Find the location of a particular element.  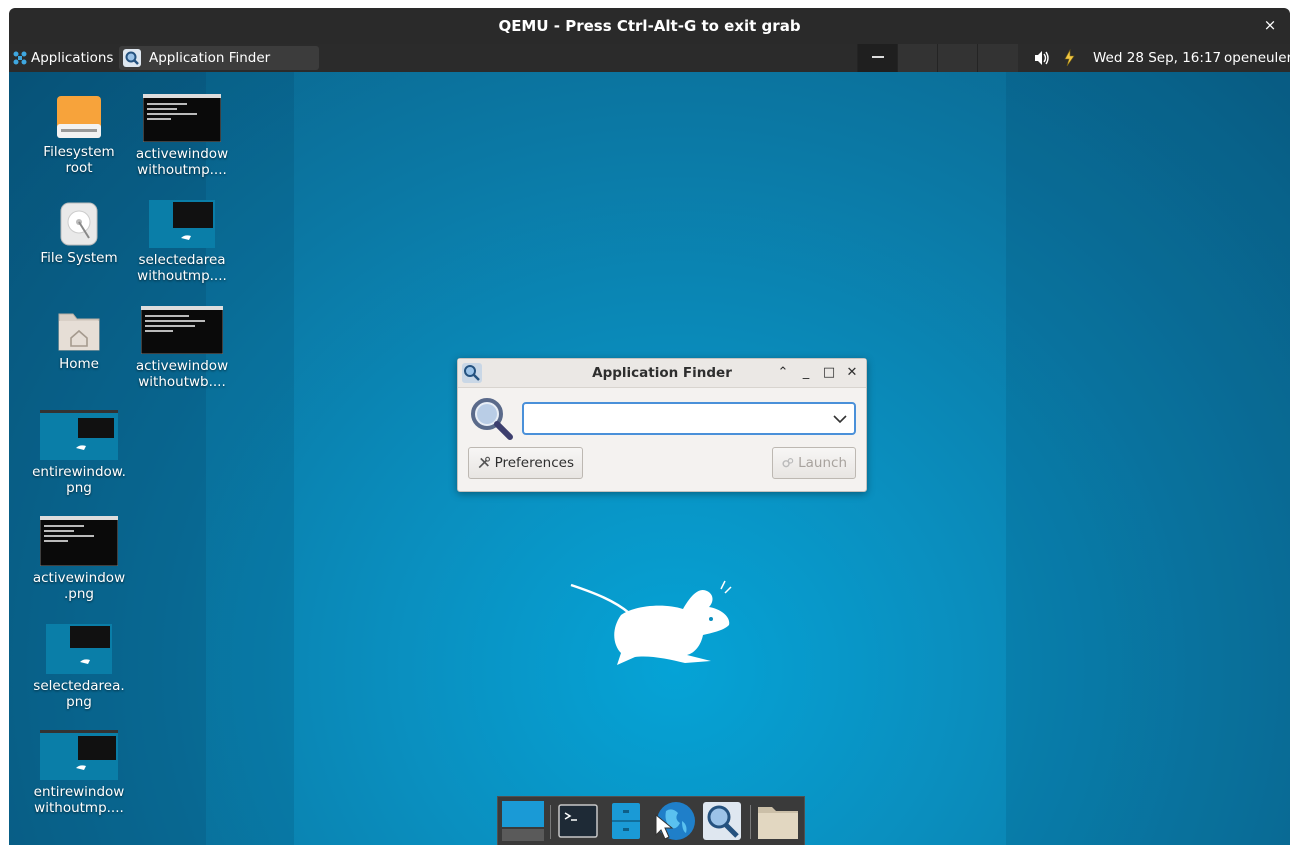

desktop-icon-file-system: File System is located at coordinates (79, 234).